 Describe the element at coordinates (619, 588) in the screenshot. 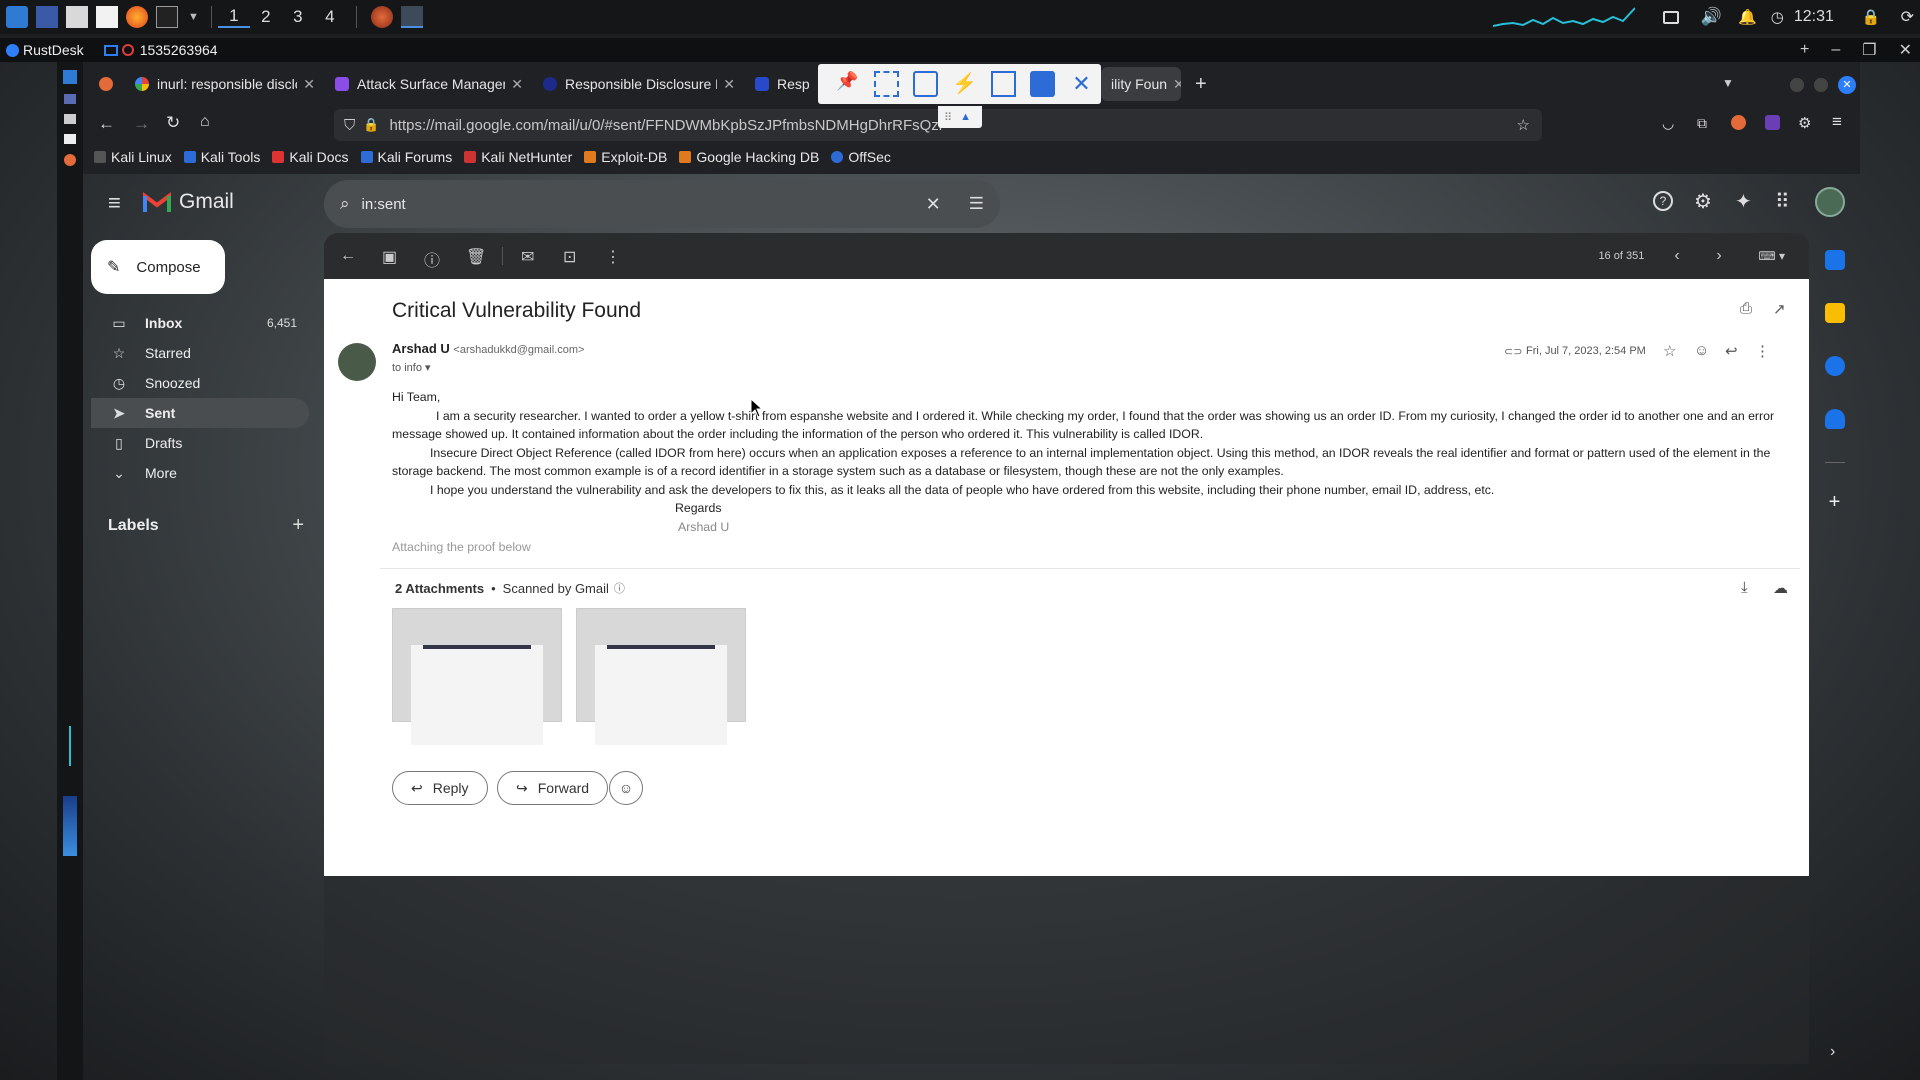

I see `info-icon: ⓘ` at that location.